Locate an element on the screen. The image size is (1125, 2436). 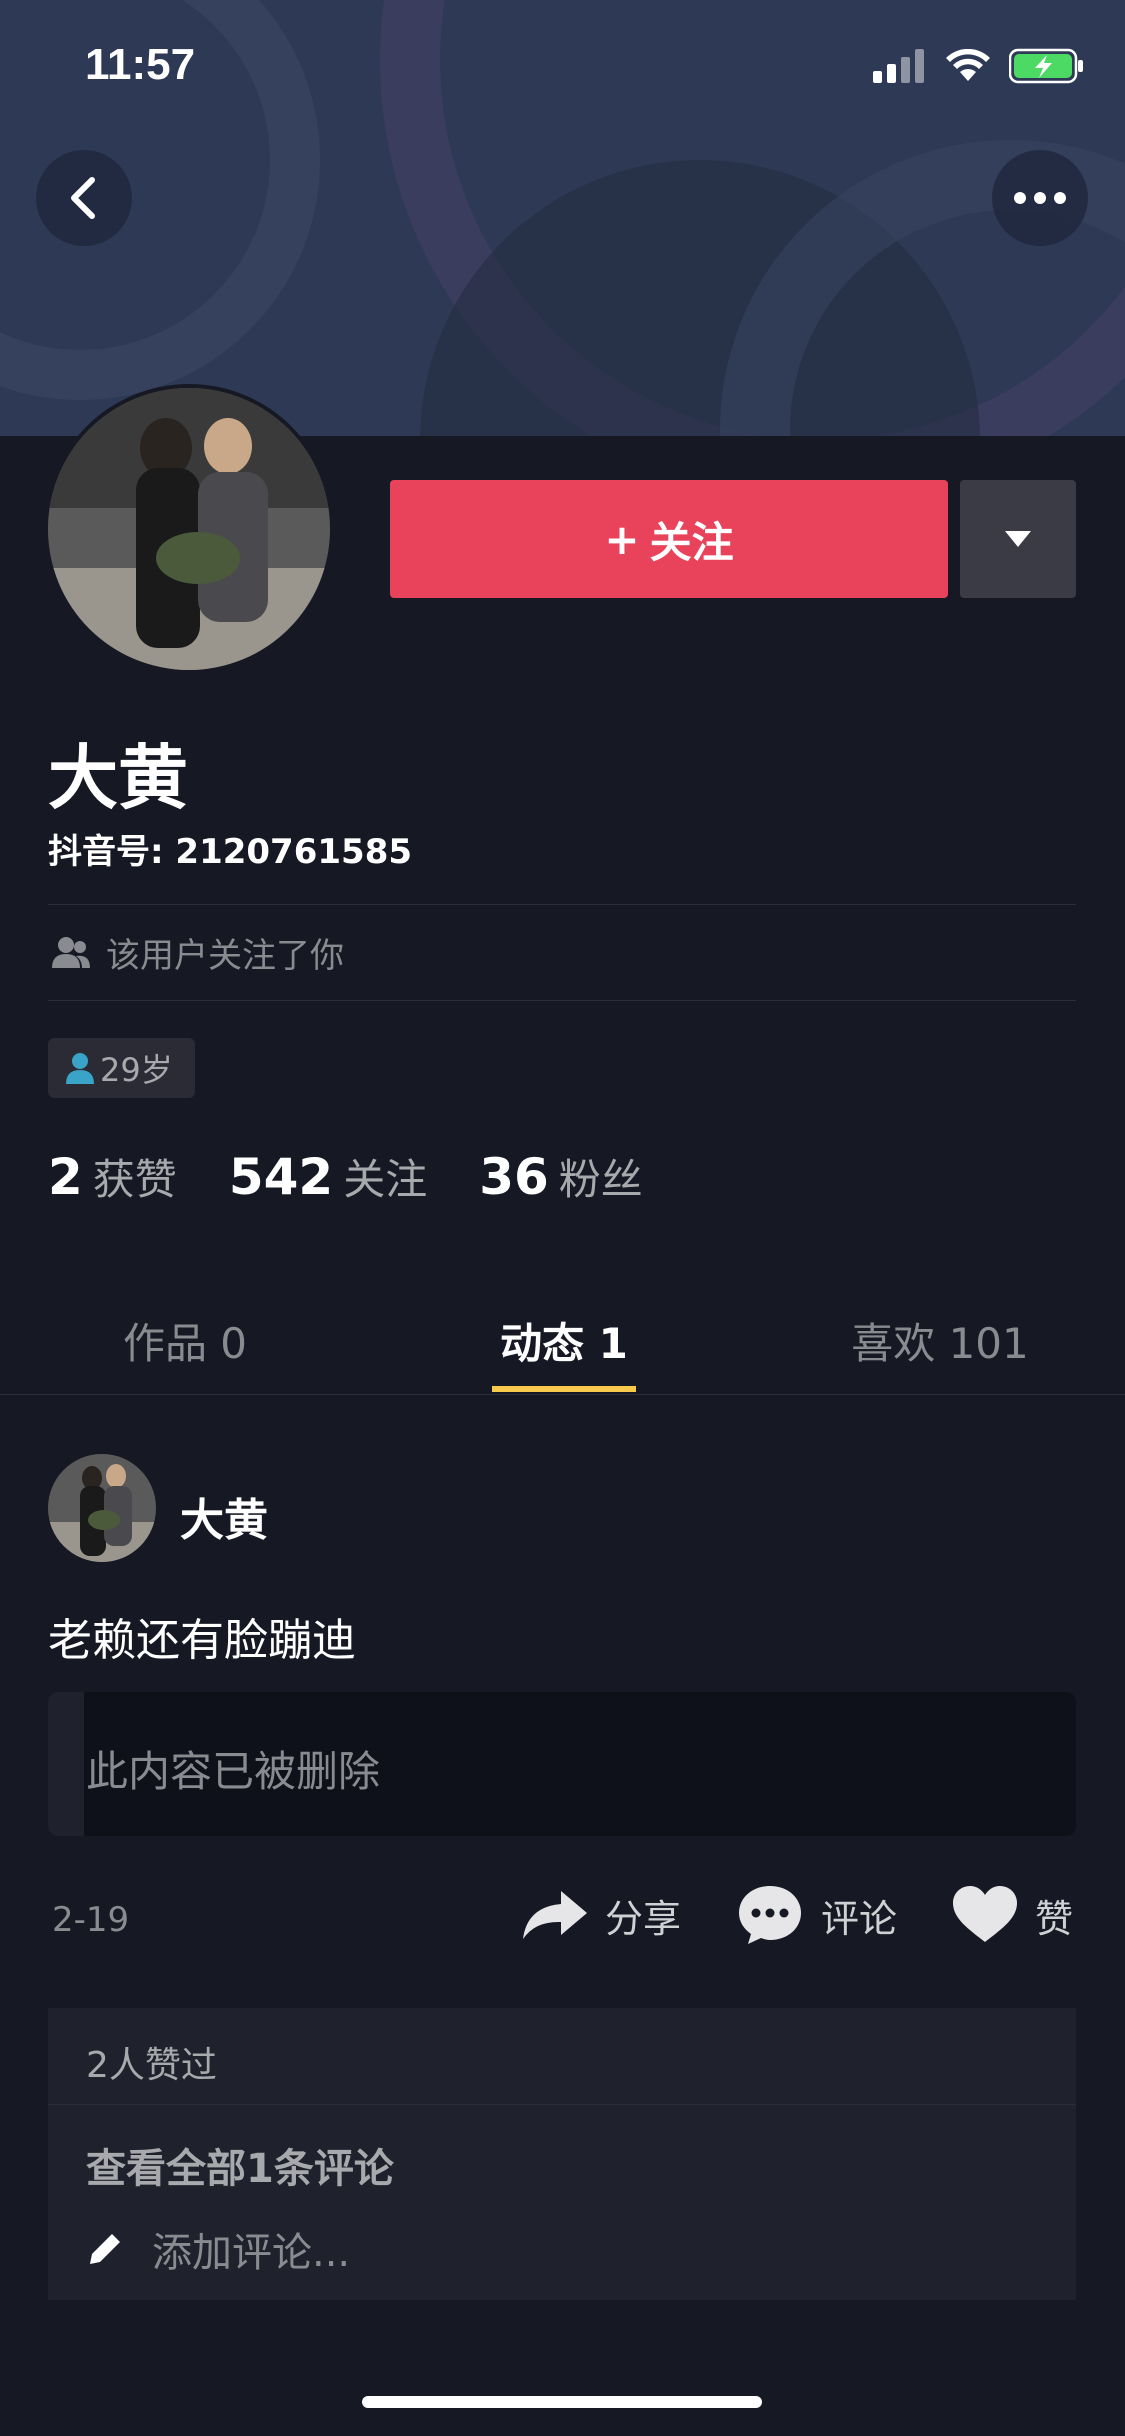
stat-label: 获赞 is located at coordinates (134, 1179).